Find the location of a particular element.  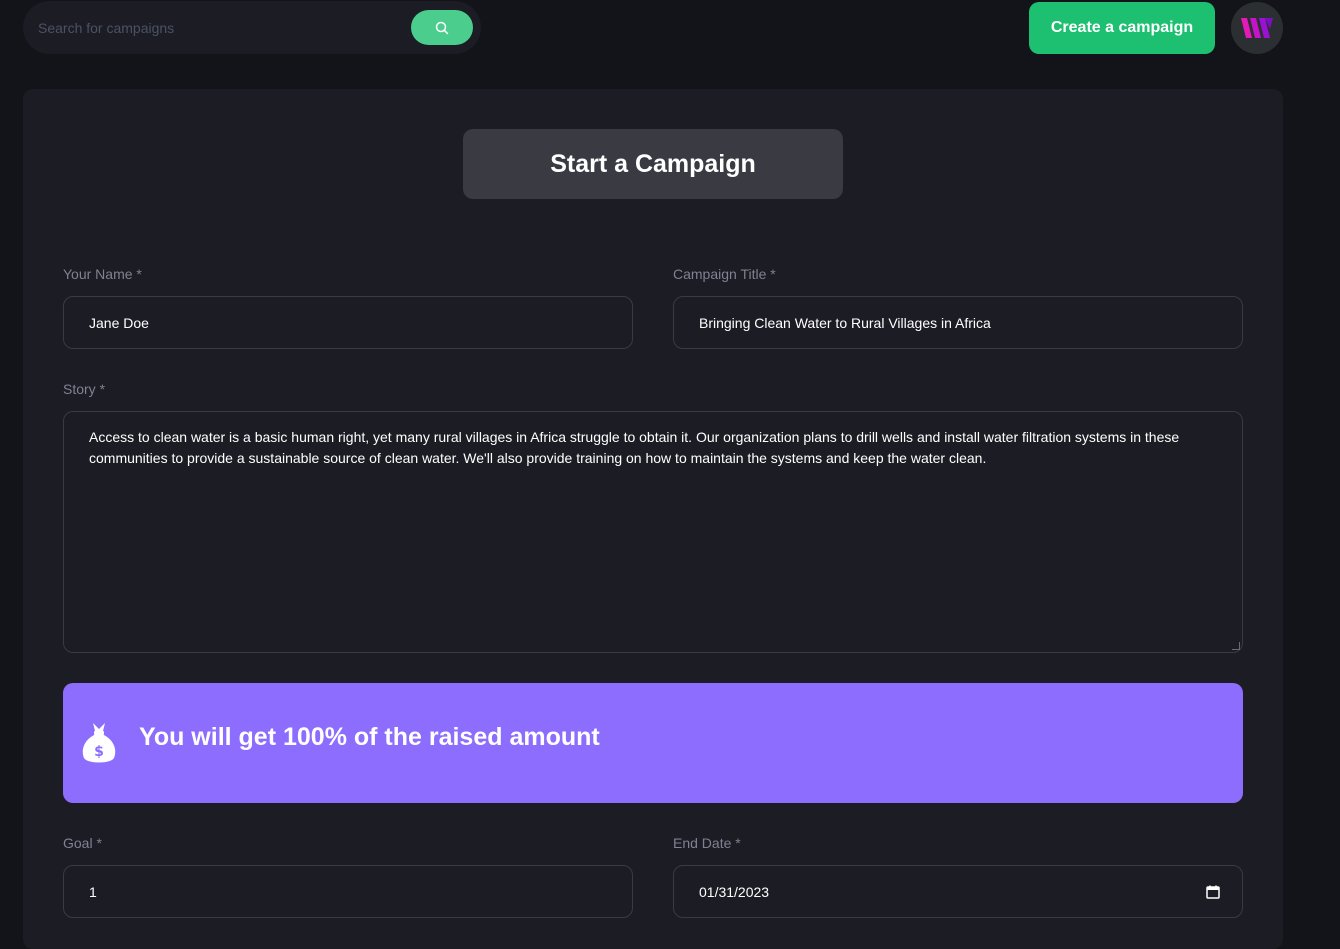

resize-handle is located at coordinates (1236, 646).